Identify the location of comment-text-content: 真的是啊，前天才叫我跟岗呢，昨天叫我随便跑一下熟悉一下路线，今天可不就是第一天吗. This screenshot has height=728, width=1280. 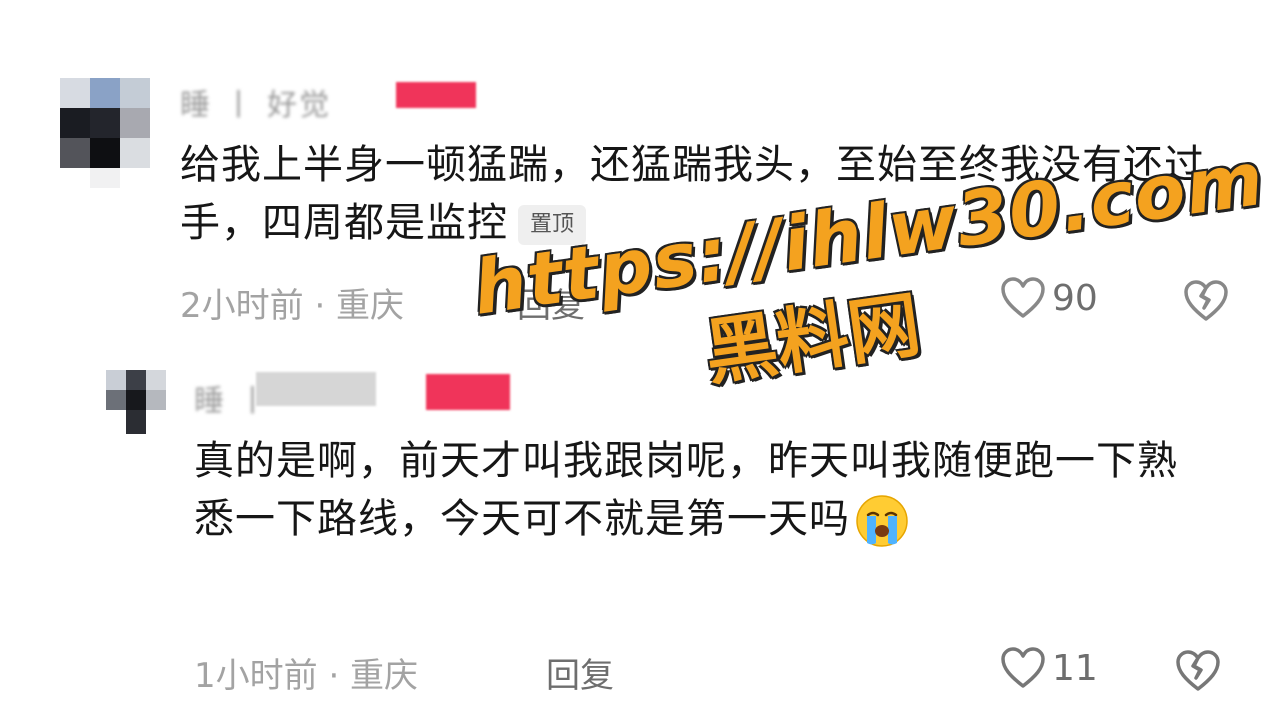
(686, 490).